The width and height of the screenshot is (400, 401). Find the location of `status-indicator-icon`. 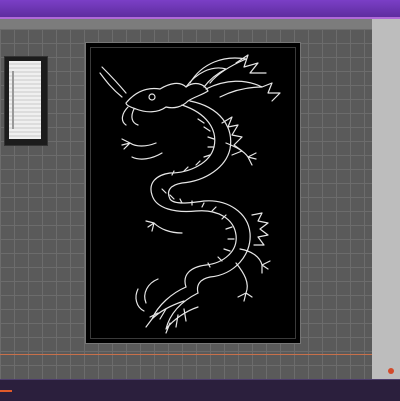

status-indicator-icon is located at coordinates (391, 371).